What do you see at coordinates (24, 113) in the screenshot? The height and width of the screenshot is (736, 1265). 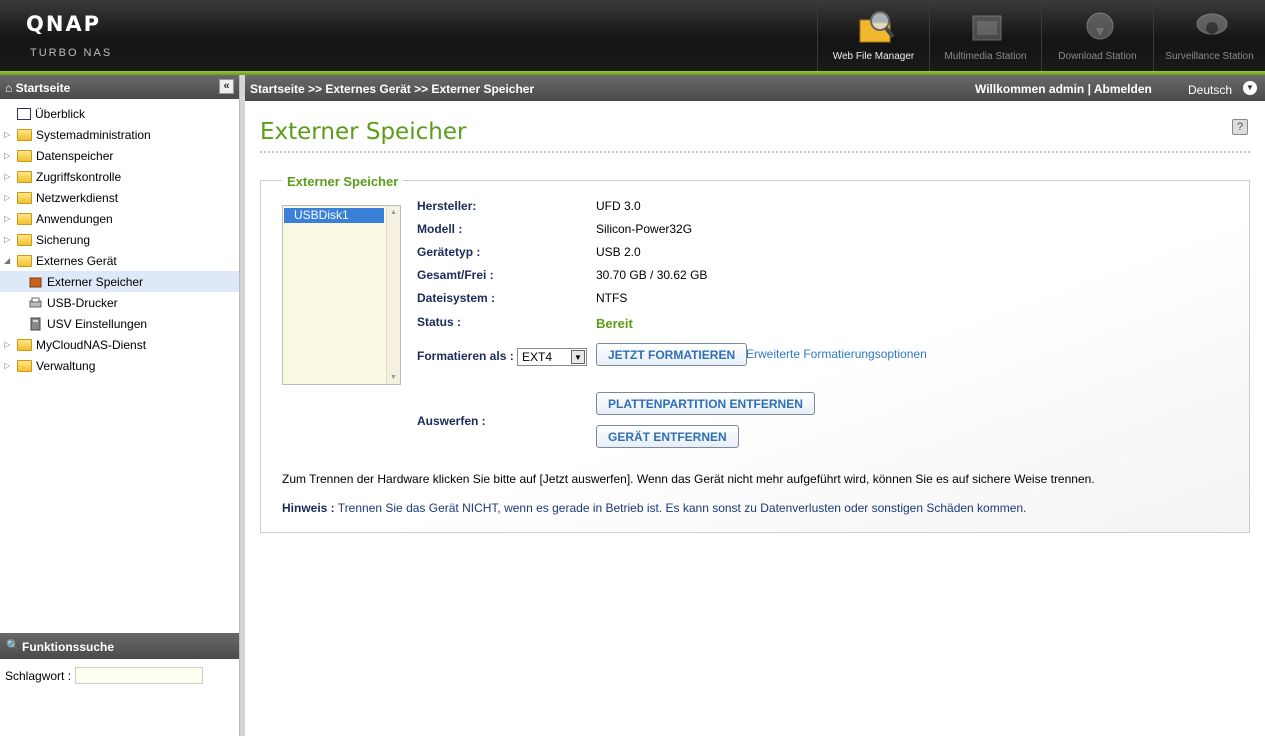 I see `overview-icon` at bounding box center [24, 113].